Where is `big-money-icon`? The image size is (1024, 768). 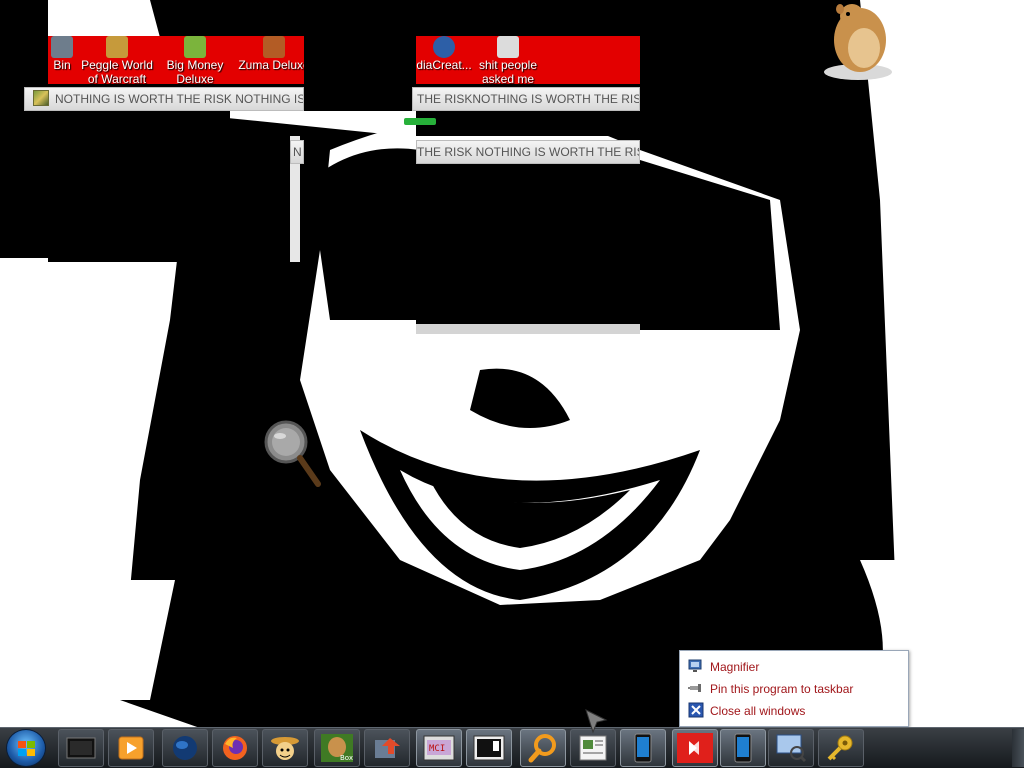 big-money-icon is located at coordinates (195, 47).